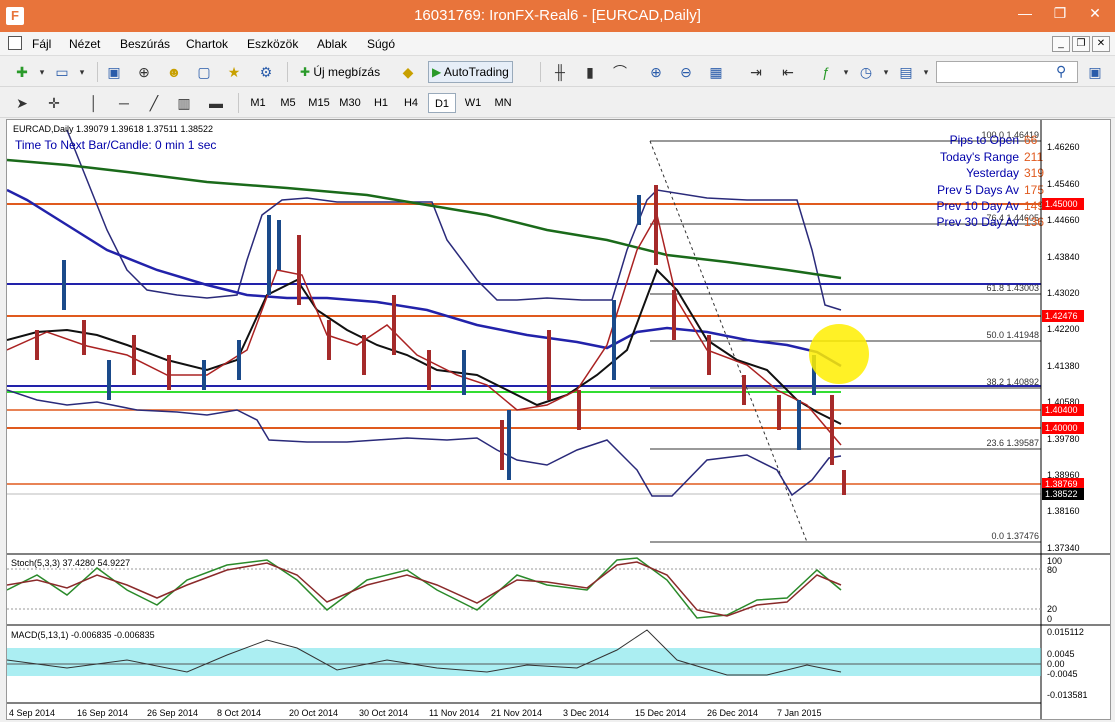 This screenshot has width=1115, height=722. What do you see at coordinates (266, 72) in the screenshot?
I see `options-icon: ⚙` at bounding box center [266, 72].